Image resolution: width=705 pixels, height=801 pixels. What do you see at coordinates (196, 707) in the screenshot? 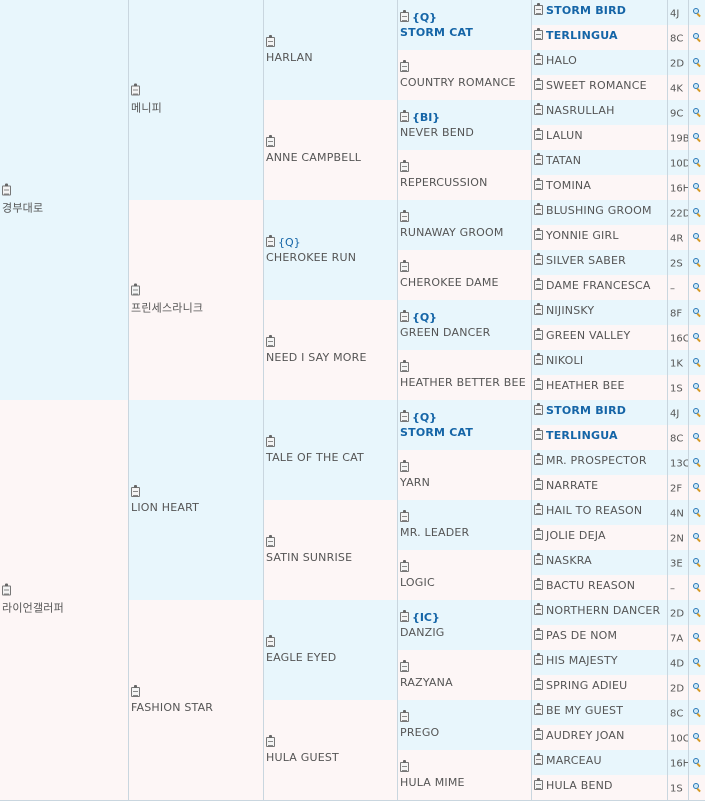
I see `horse-name: FASHION STAR` at bounding box center [196, 707].